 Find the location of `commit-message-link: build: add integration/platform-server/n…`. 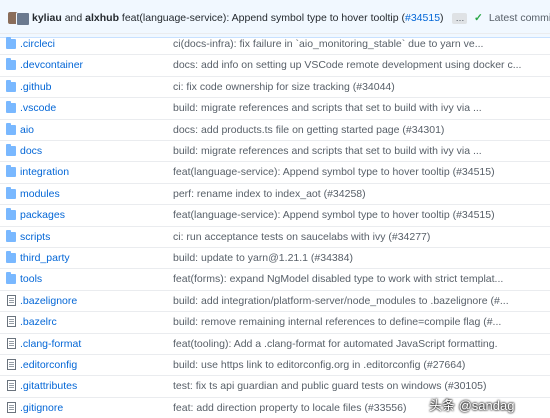

commit-message-link: build: add integration/platform-server/n… is located at coordinates (341, 301).